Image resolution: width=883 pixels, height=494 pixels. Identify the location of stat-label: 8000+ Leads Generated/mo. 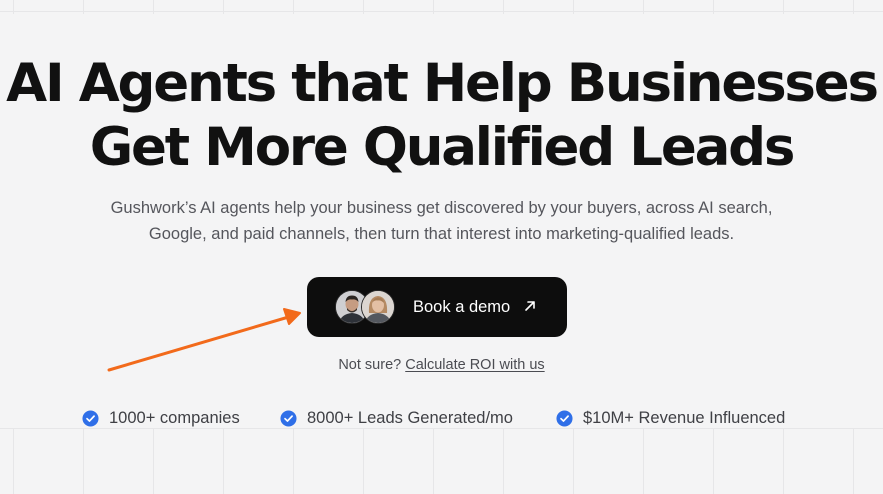
(410, 418).